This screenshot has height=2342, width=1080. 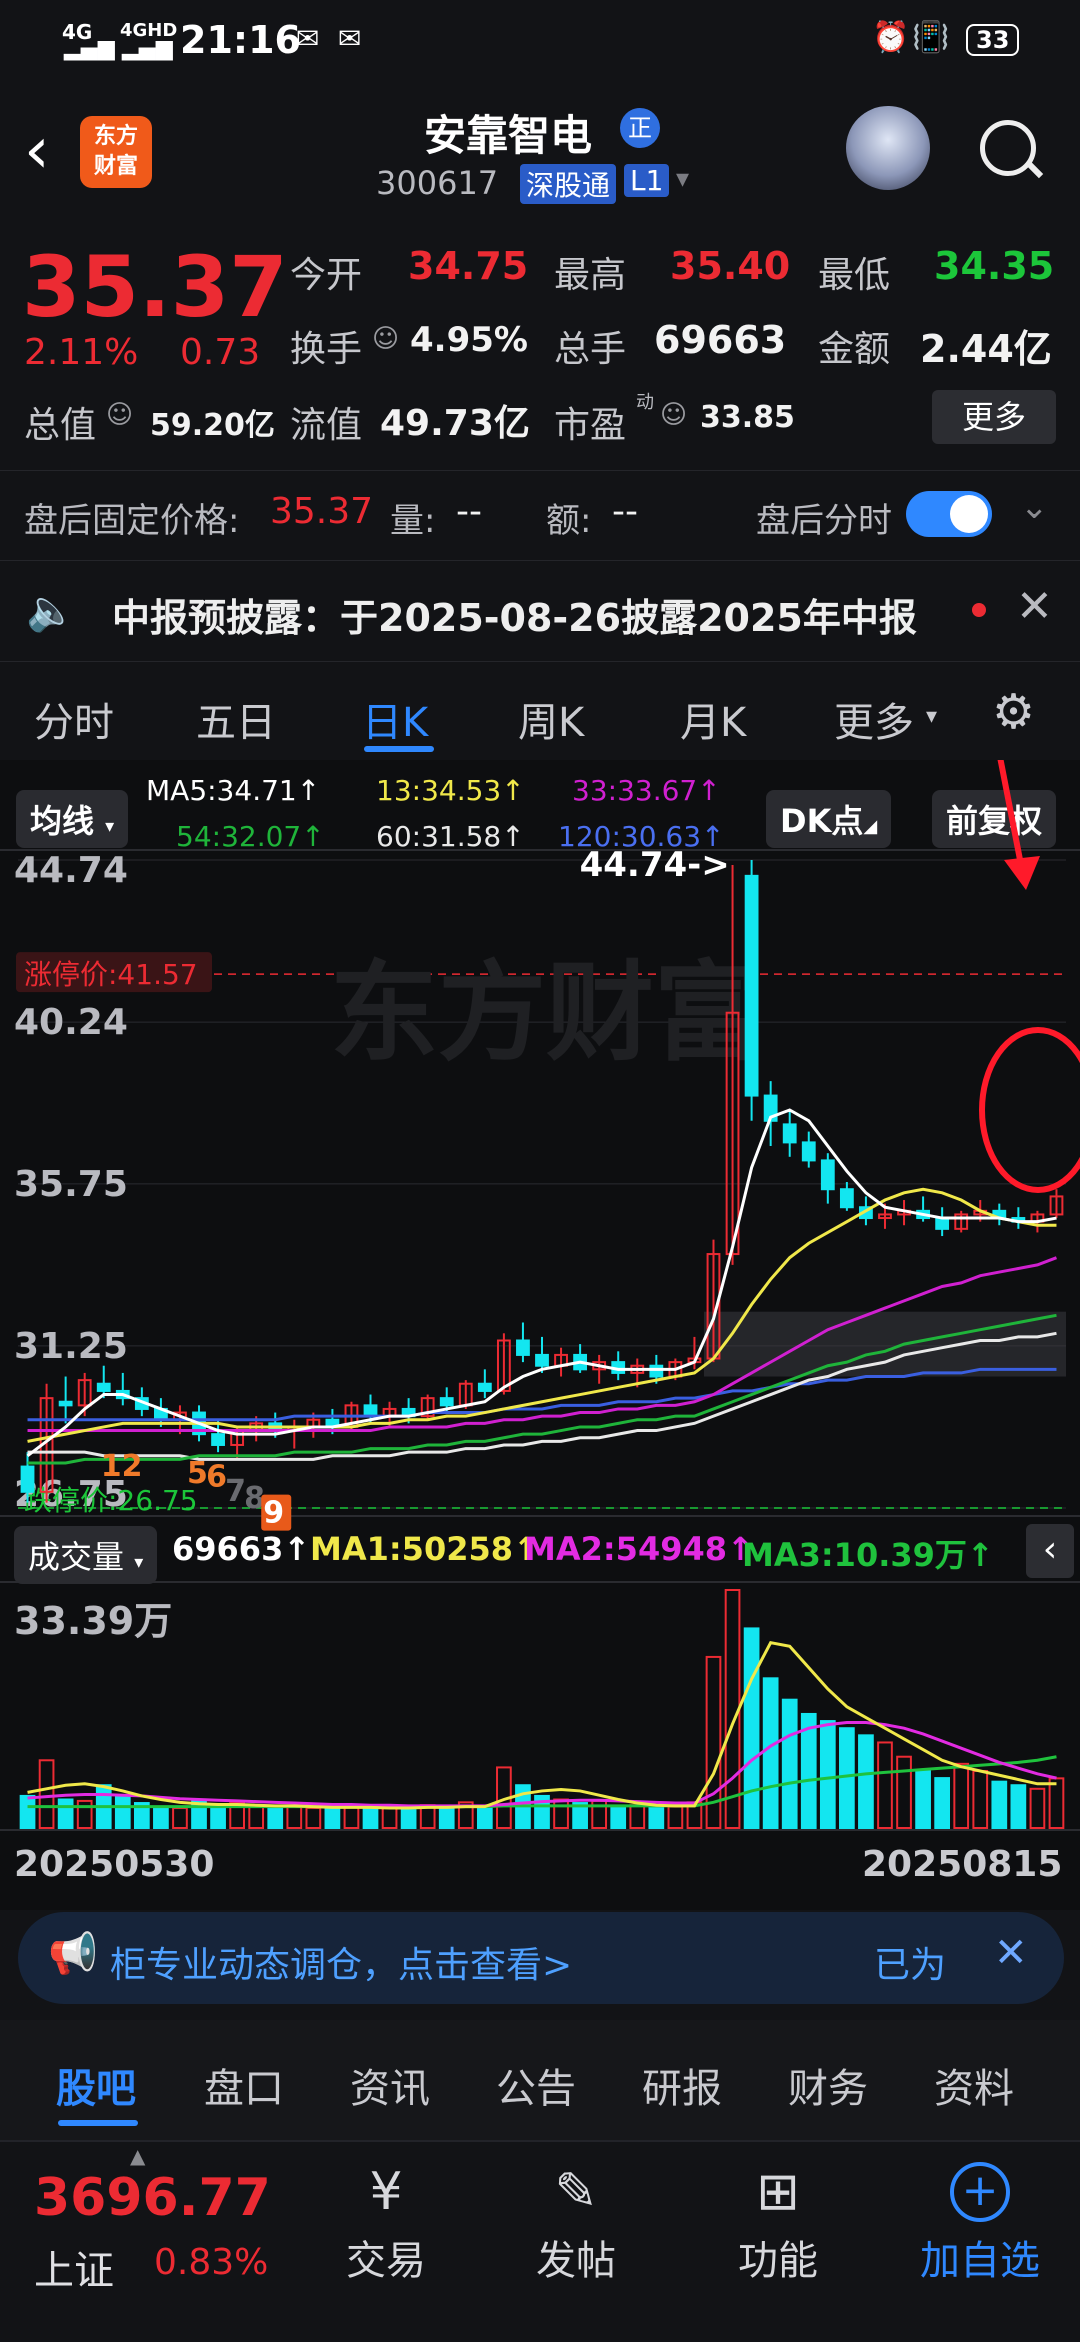 I want to click on volume-value: 69663↑, so click(x=241, y=1549).